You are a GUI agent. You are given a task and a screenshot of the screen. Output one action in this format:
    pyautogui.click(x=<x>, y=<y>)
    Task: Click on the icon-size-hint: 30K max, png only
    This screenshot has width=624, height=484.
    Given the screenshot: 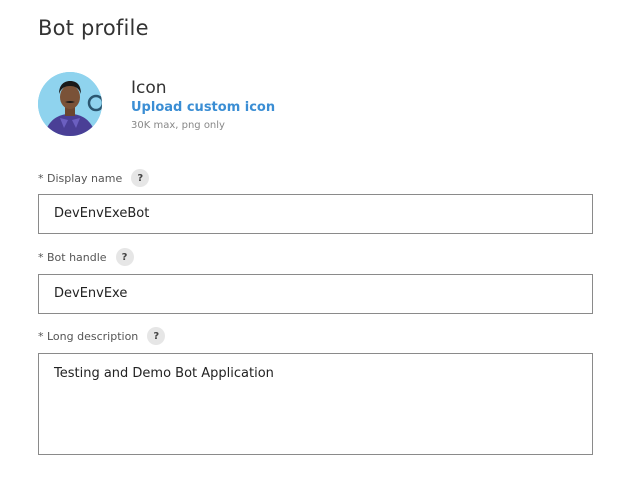 What is the action you would take?
    pyautogui.click(x=178, y=125)
    